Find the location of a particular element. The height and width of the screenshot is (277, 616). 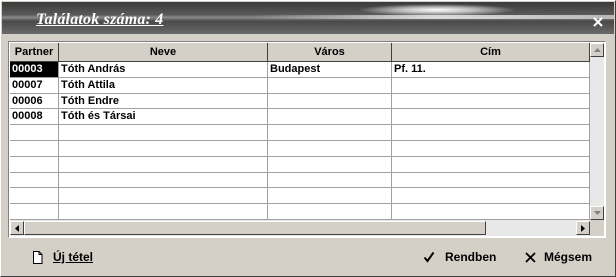

scrollbar-corner is located at coordinates (597, 228).